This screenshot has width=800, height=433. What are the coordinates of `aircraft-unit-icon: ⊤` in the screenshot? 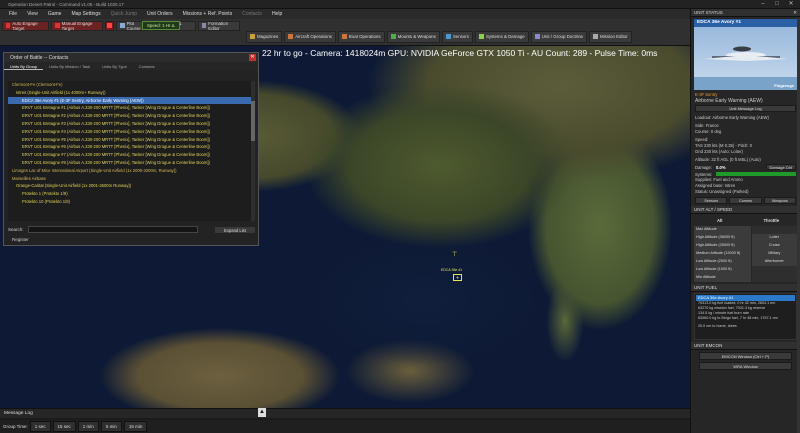 It's located at (454, 254).